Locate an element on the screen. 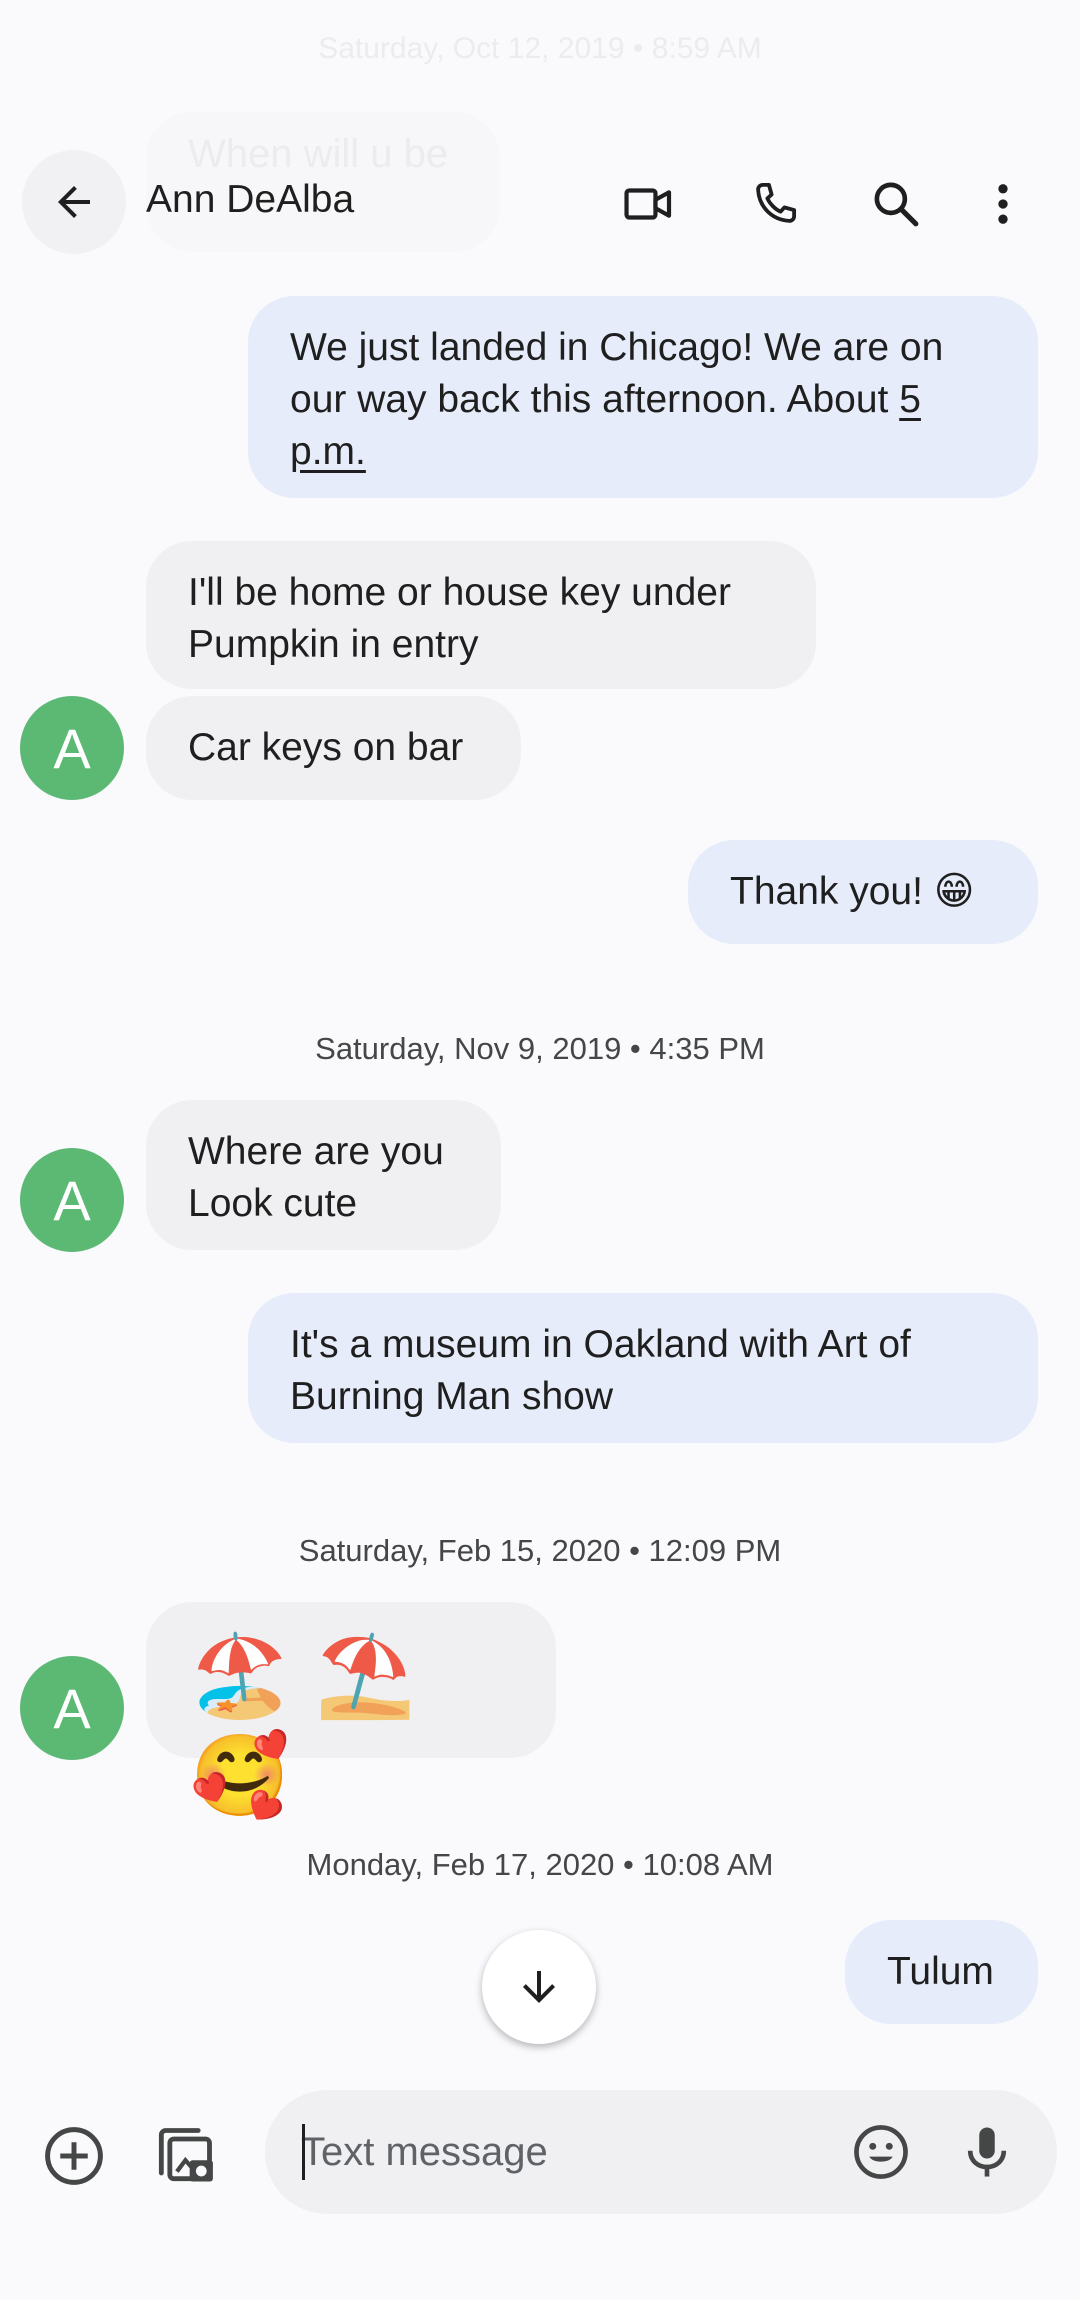  message-text: Car keys on bar is located at coordinates (326, 747).